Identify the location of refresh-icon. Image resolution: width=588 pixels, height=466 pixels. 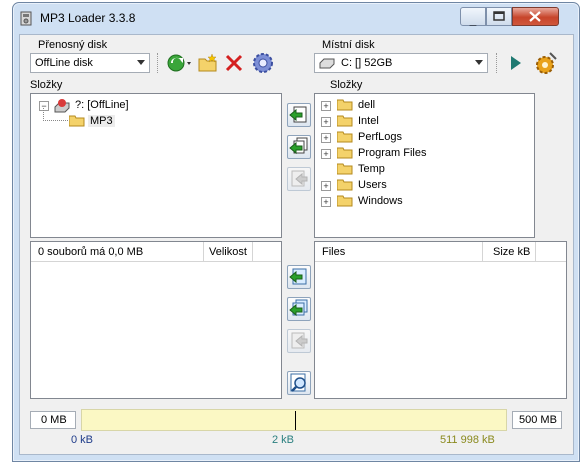
(179, 63).